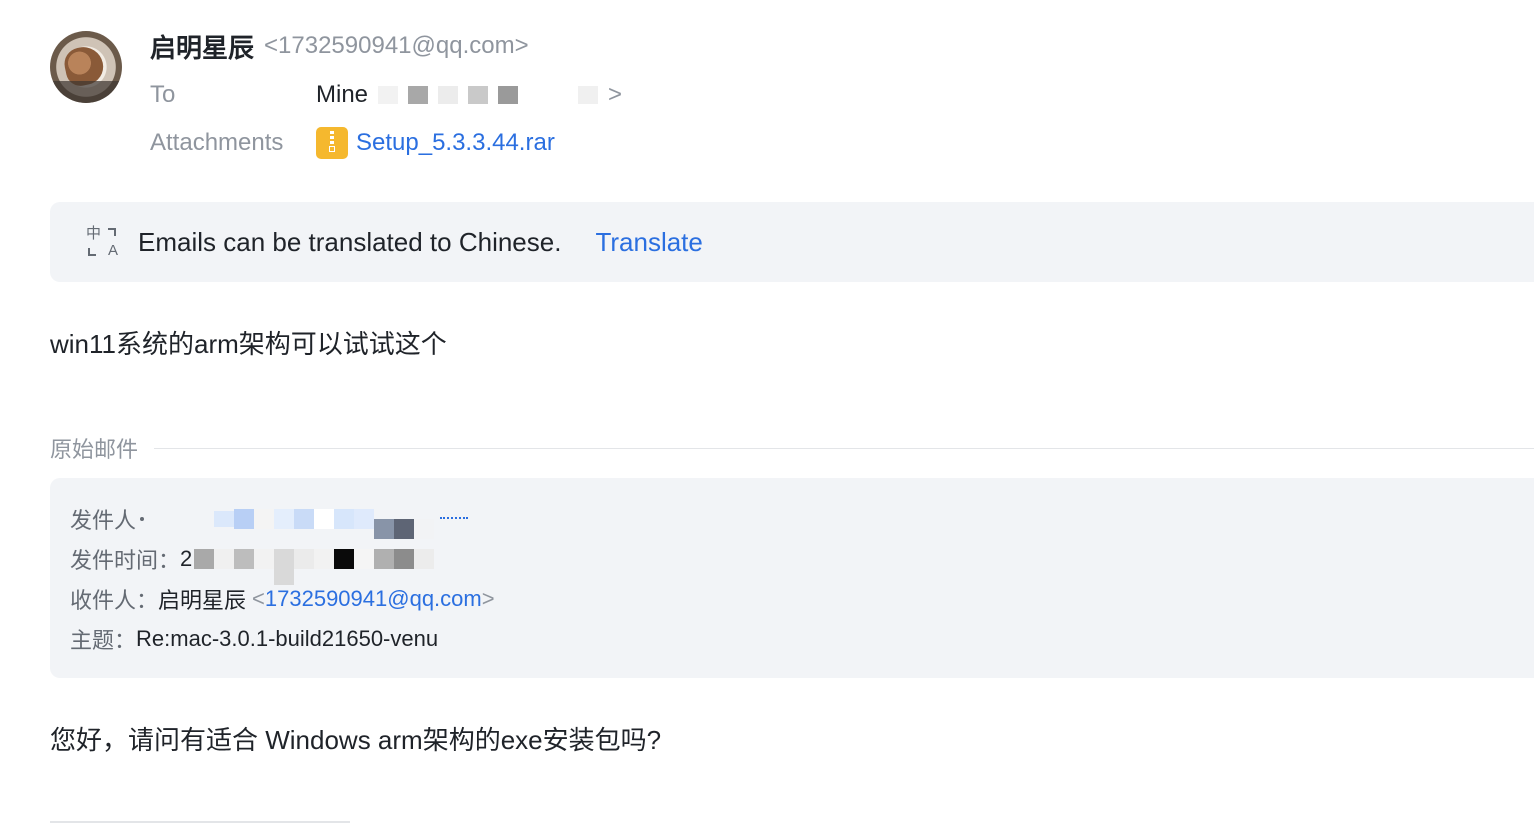 This screenshot has height=826, width=1534. What do you see at coordinates (287, 638) in the screenshot?
I see `quoted-subject: Re:mac-3.0.1-build21650-venu` at bounding box center [287, 638].